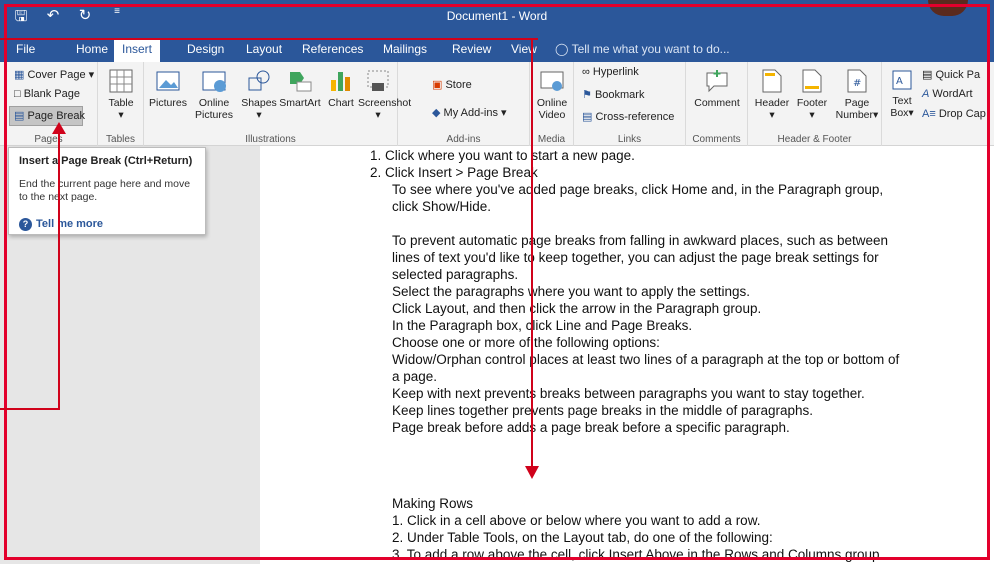  What do you see at coordinates (47, 94) in the screenshot?
I see `blank-page-button: □ Blank Page` at bounding box center [47, 94].